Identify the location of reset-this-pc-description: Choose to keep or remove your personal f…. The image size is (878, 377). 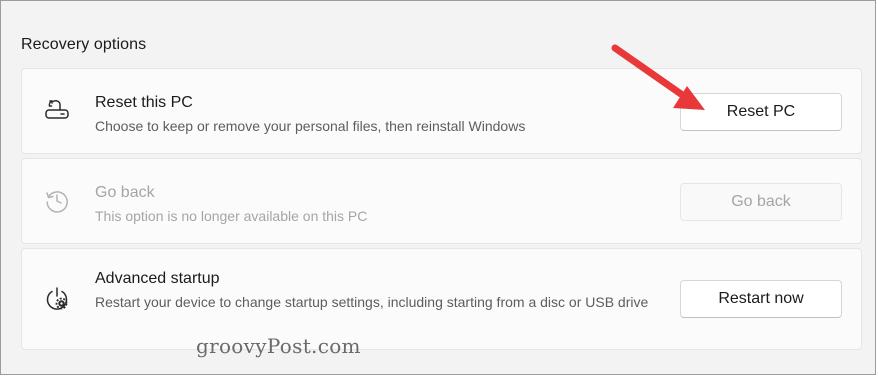
(310, 126).